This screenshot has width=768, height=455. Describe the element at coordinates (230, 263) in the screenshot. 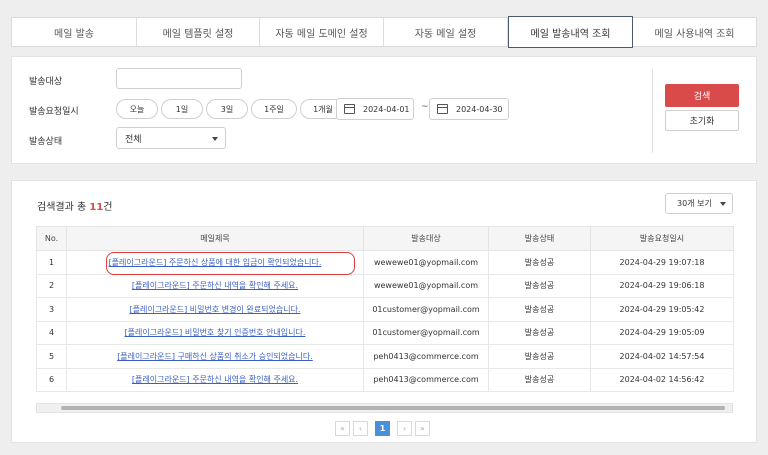

I see `highlight-annotation` at that location.